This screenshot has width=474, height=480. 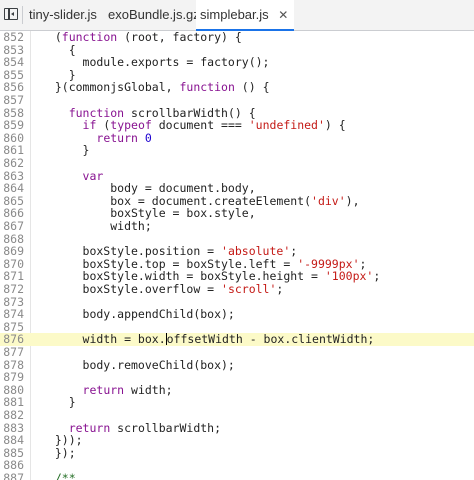 I want to click on code-text: body.removeChild(box);, so click(x=138, y=364).